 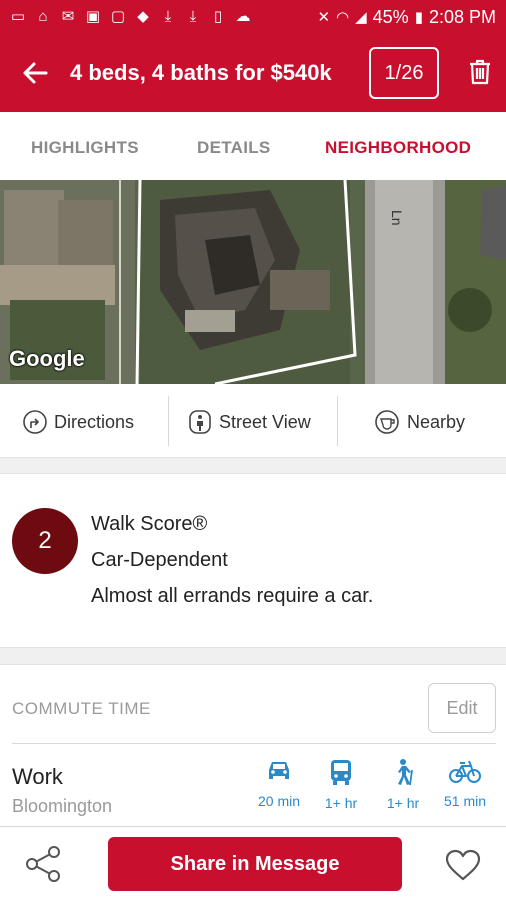 What do you see at coordinates (436, 421) in the screenshot?
I see `nearby-label: Nearby` at bounding box center [436, 421].